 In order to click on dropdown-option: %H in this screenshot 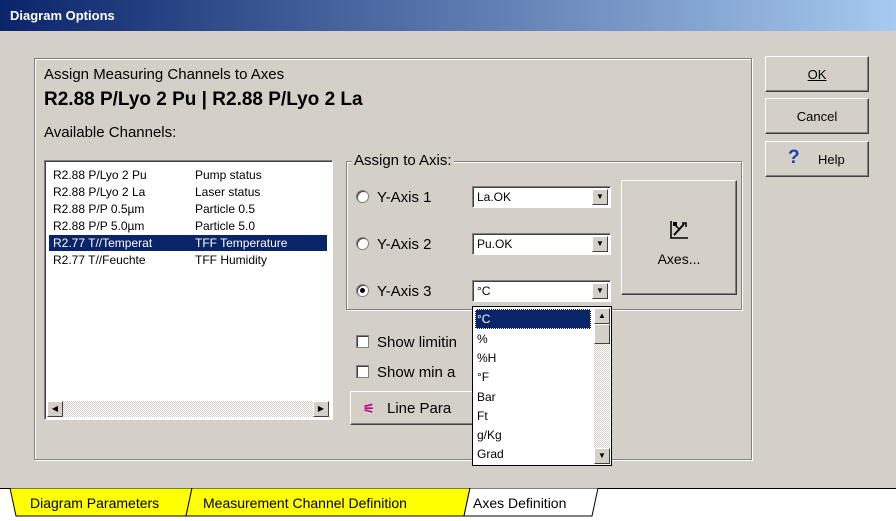, I will do `click(533, 358)`.